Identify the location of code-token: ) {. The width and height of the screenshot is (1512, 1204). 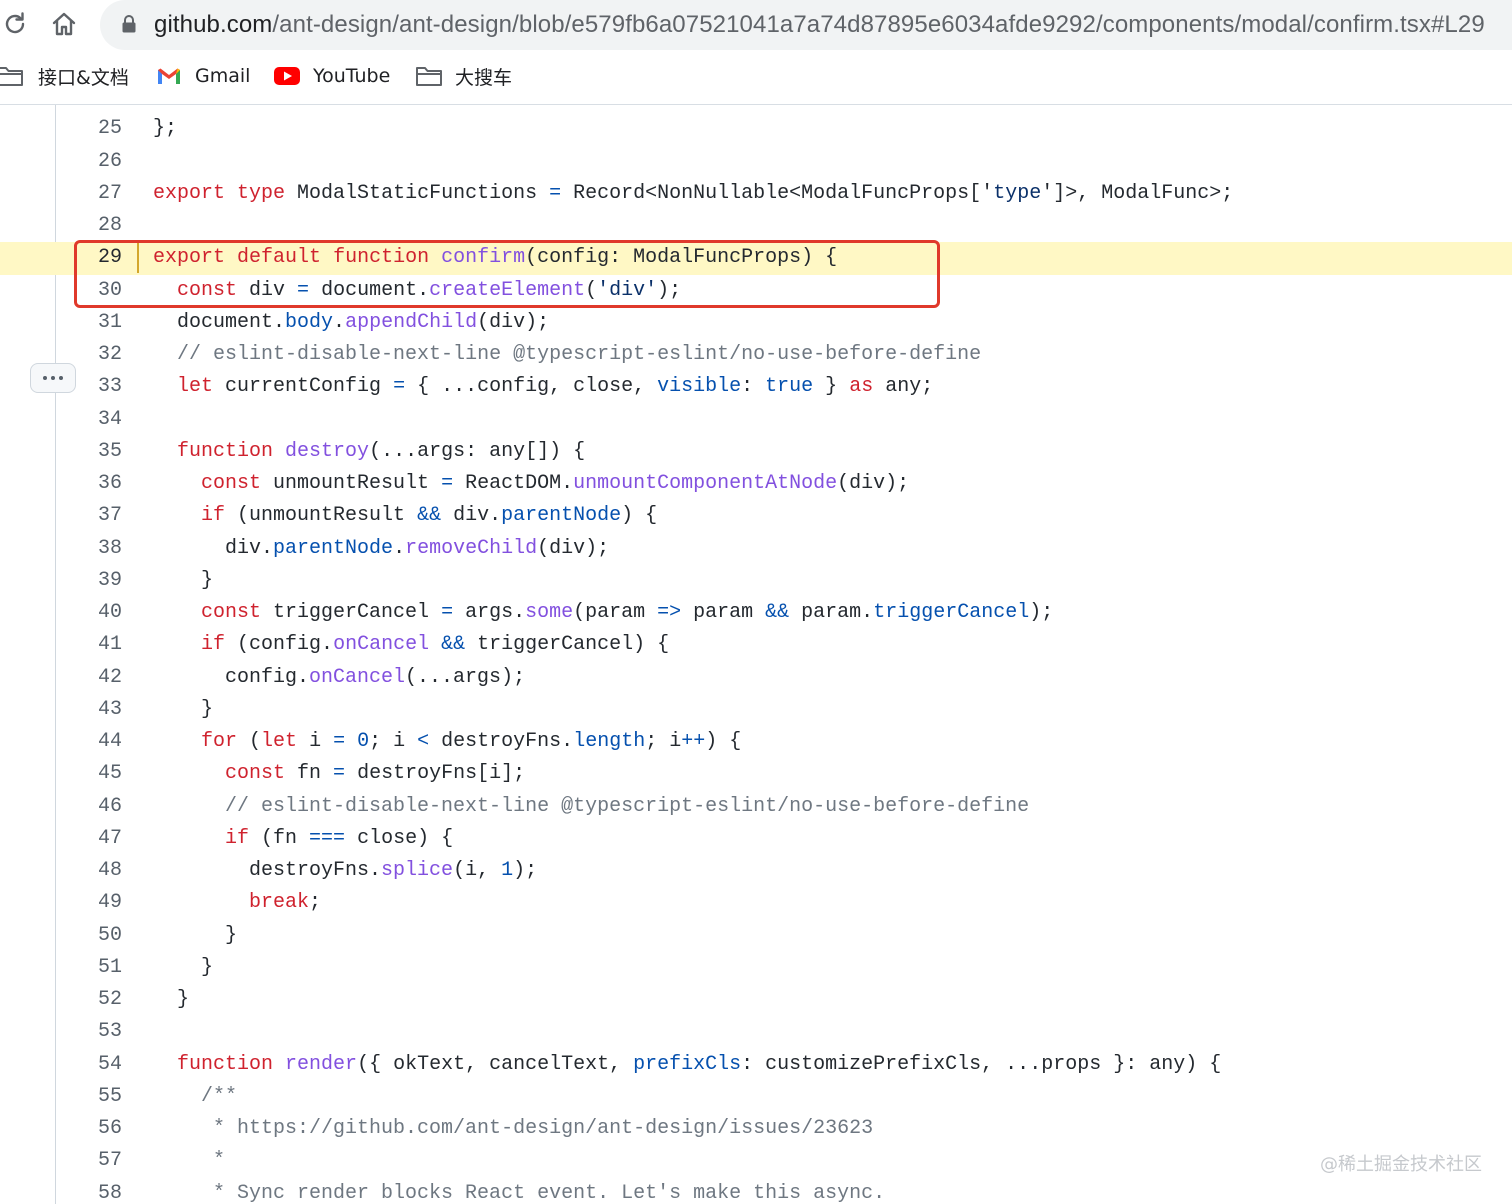
(723, 741).